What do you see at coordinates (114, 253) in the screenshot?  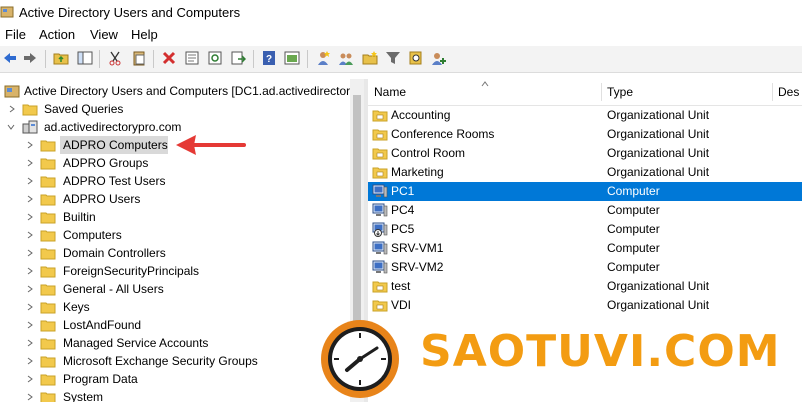 I see `tree-item-label: Domain Controllers` at bounding box center [114, 253].